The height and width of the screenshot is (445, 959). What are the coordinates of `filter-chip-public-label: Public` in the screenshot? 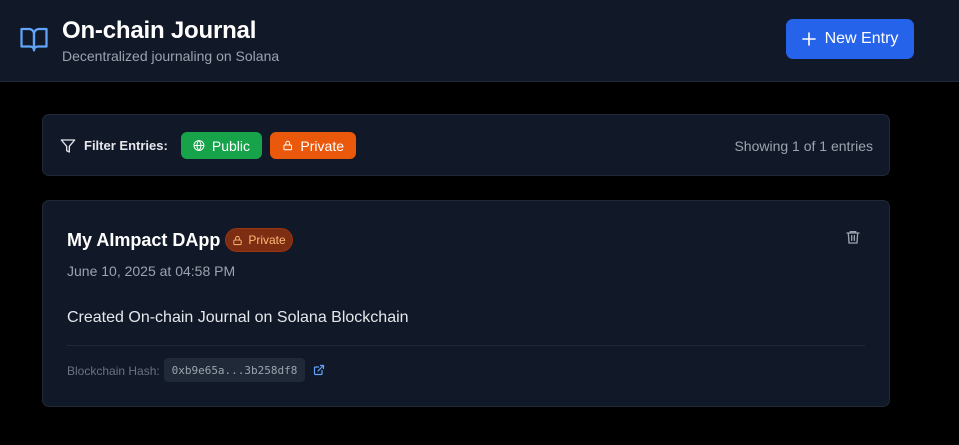 It's located at (230, 145).